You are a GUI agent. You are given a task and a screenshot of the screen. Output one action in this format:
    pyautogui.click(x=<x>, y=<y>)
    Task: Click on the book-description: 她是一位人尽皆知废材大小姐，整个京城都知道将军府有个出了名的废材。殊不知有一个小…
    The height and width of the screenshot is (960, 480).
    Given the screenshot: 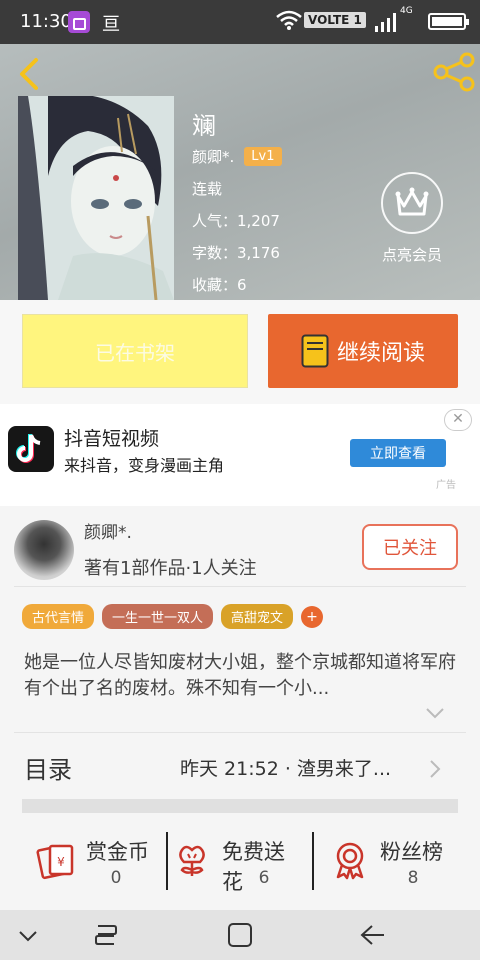 What is the action you would take?
    pyautogui.click(x=243, y=676)
    